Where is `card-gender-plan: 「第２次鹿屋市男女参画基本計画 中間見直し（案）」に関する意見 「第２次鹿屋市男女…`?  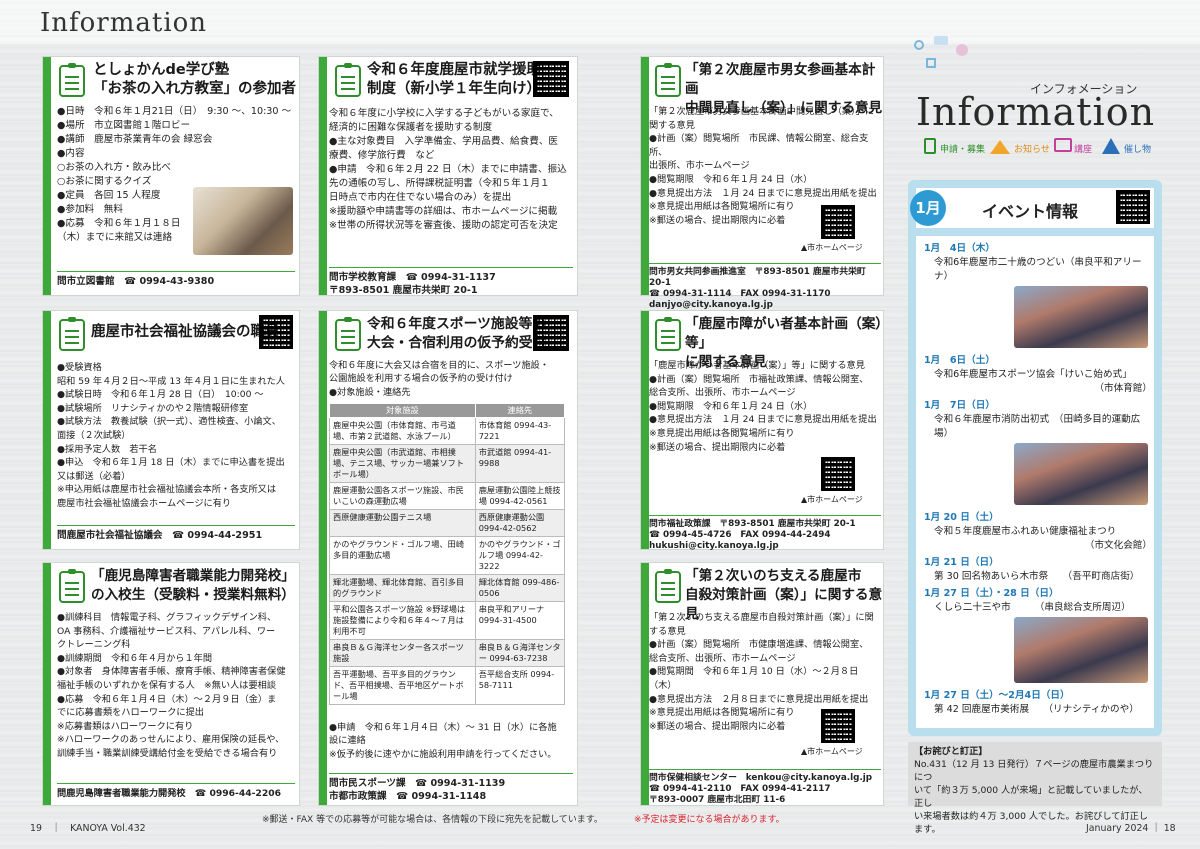 card-gender-plan: 「第２次鹿屋市男女参画基本計画 中間見直し（案）」に関する意見 「第２次鹿屋市男女… is located at coordinates (762, 183).